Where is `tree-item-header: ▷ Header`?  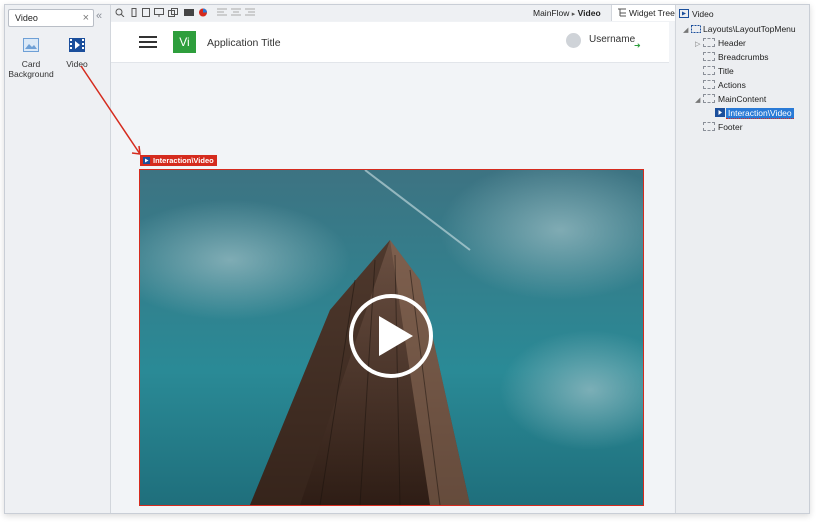
tree-item-header: ▷ Header is located at coordinates (720, 44).